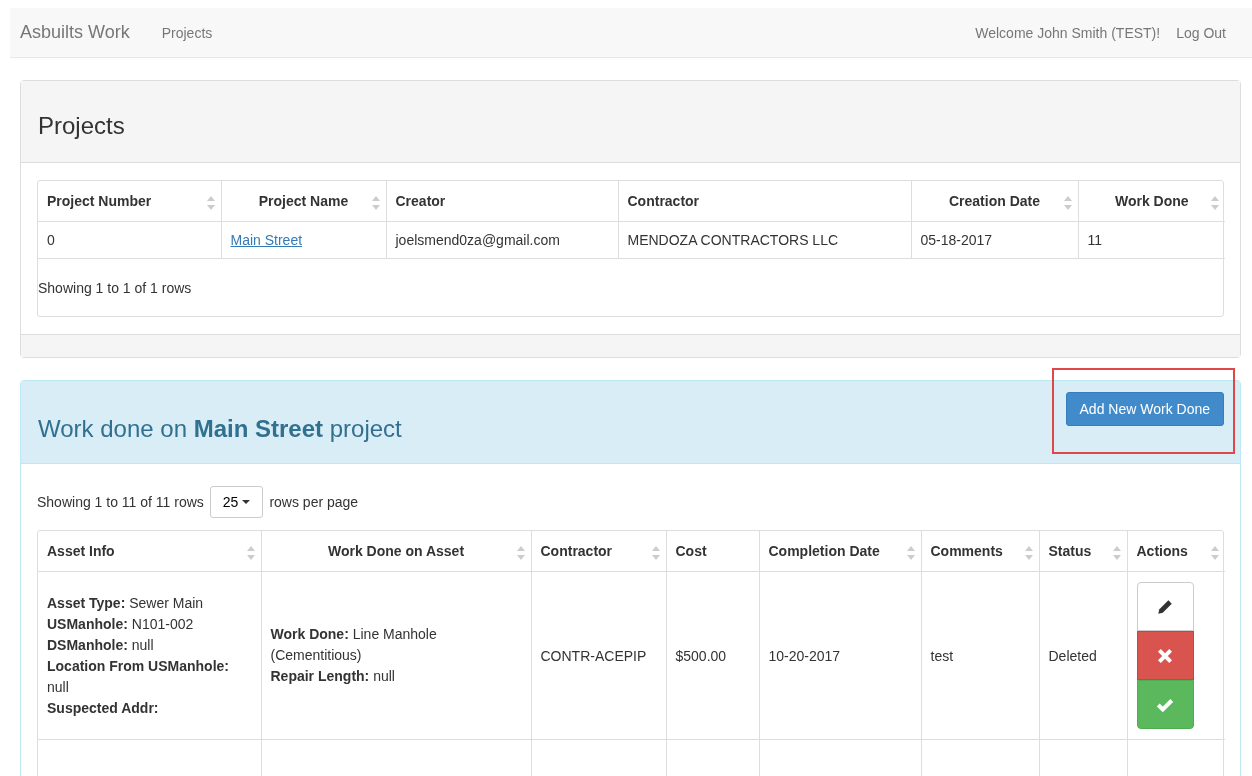 The image size is (1252, 776). Describe the element at coordinates (477, 240) in the screenshot. I see `table-cell: joelsmend0za@gmail.com` at that location.